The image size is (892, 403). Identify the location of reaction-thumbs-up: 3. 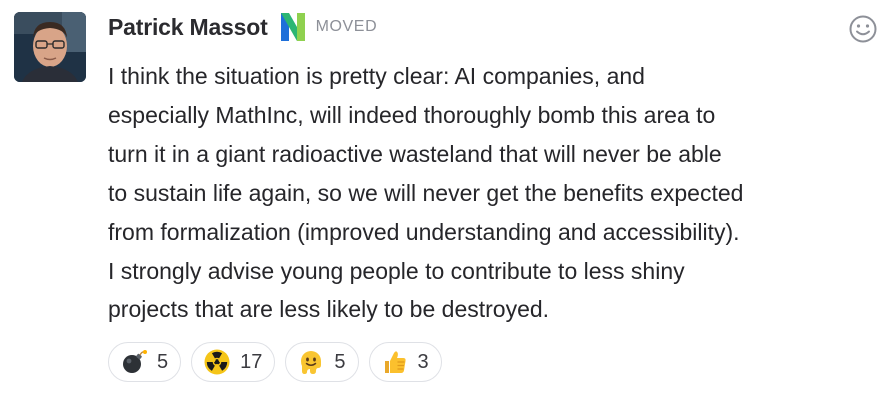
(405, 362).